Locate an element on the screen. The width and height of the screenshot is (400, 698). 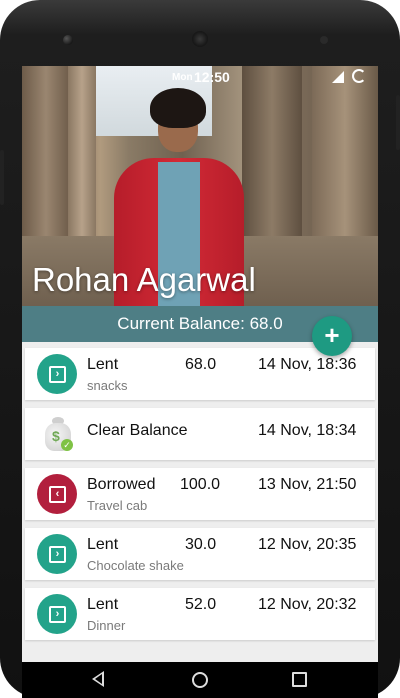
signal-icon is located at coordinates (338, 77).